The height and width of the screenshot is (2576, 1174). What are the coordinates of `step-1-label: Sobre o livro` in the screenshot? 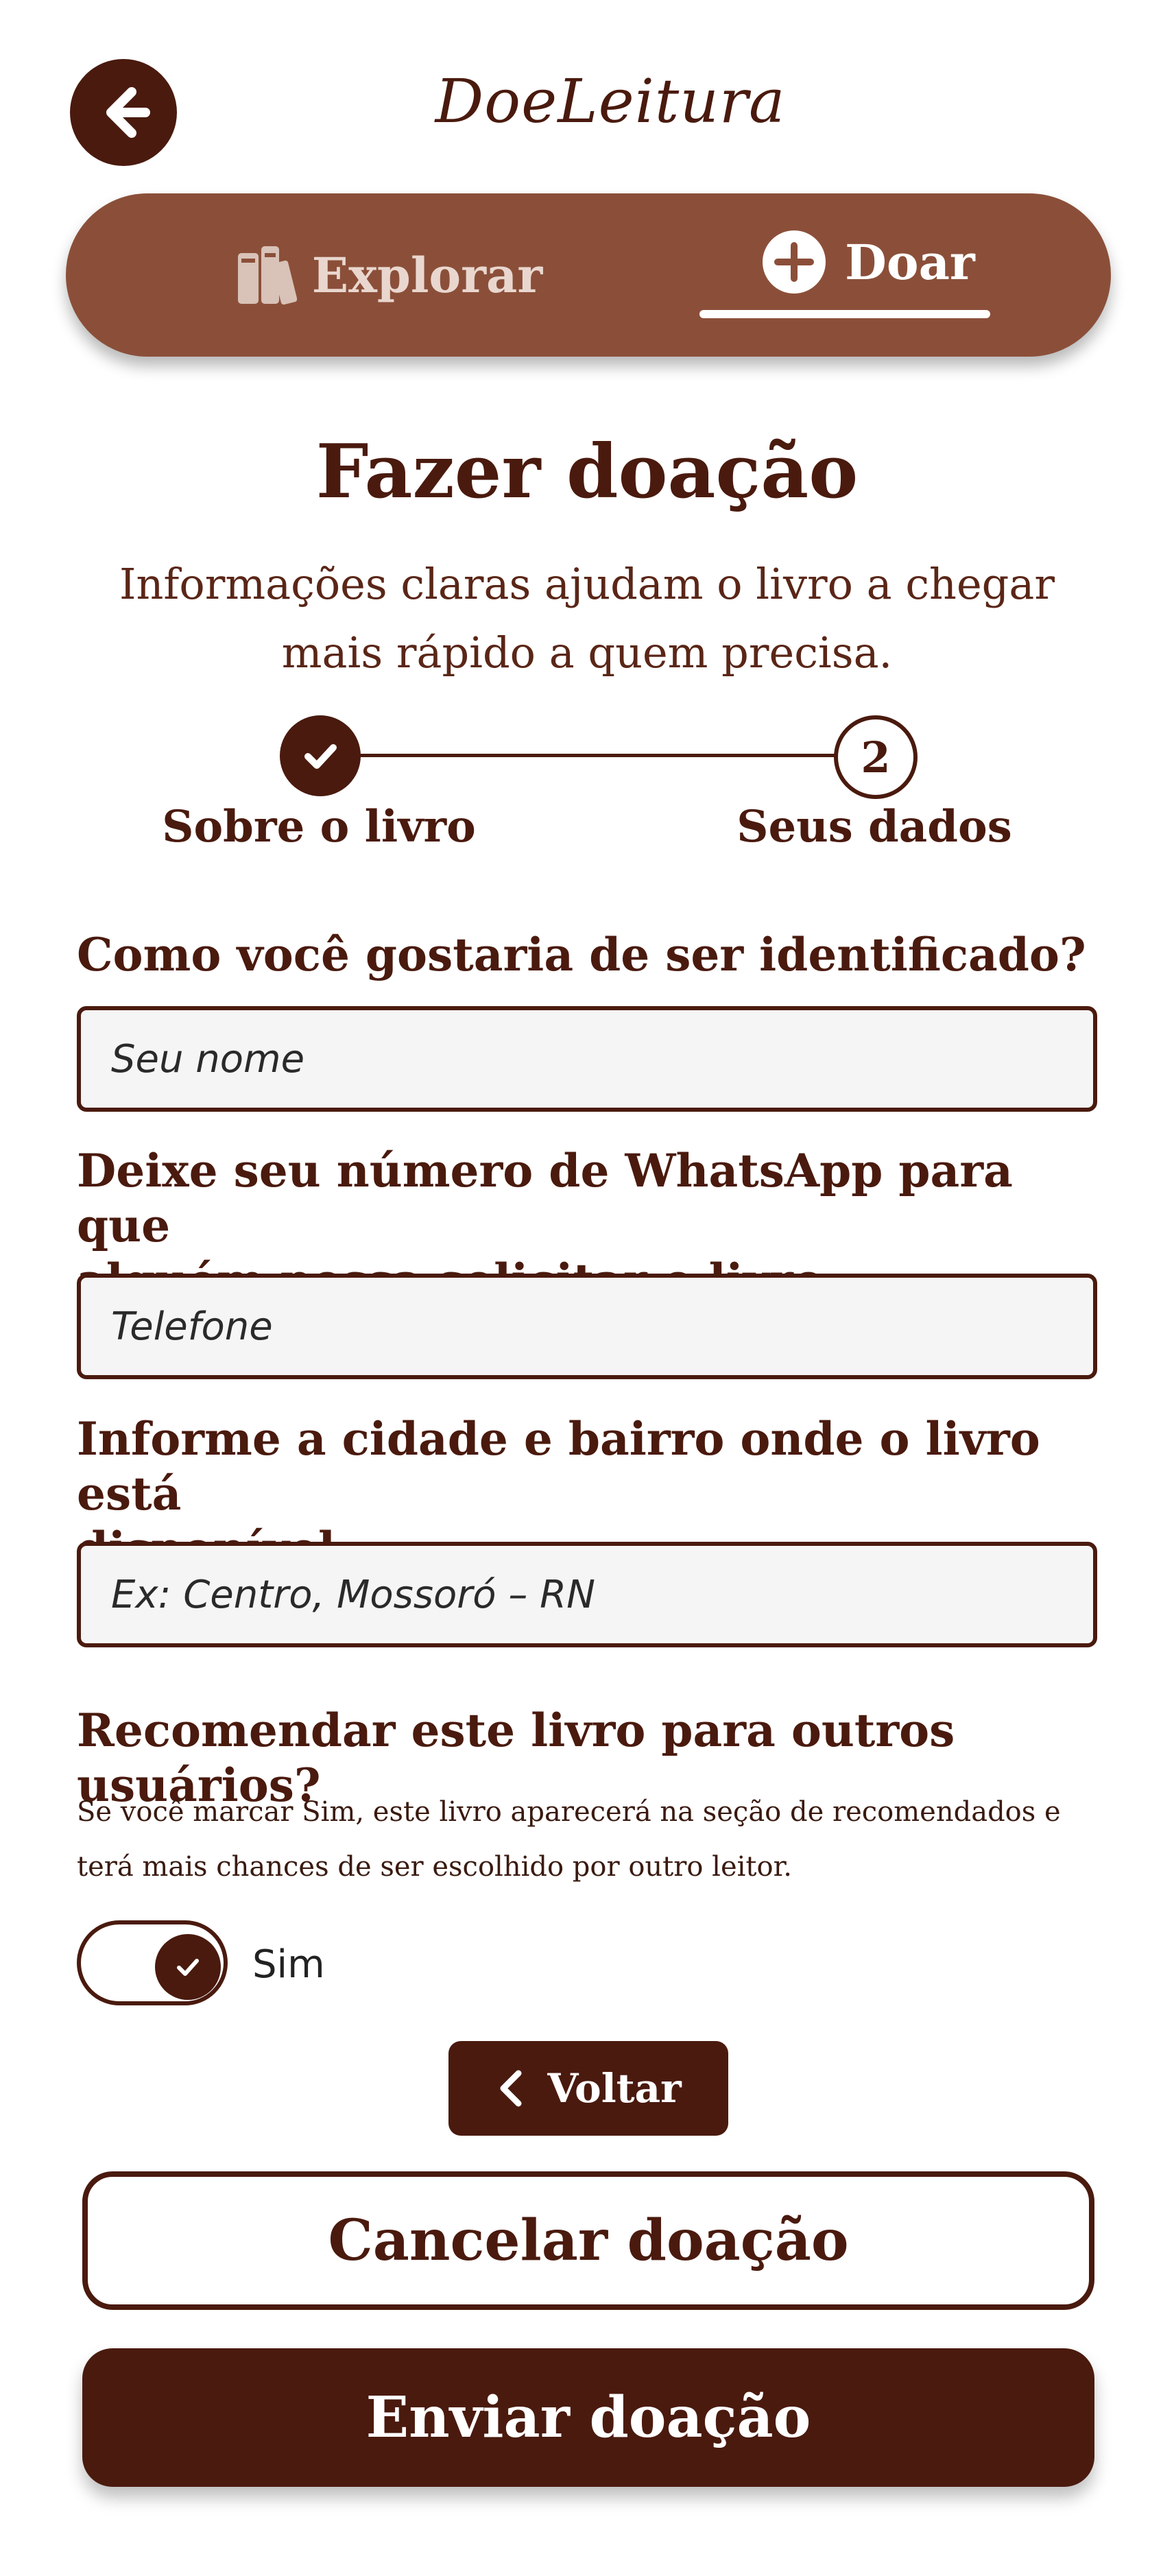 It's located at (319, 826).